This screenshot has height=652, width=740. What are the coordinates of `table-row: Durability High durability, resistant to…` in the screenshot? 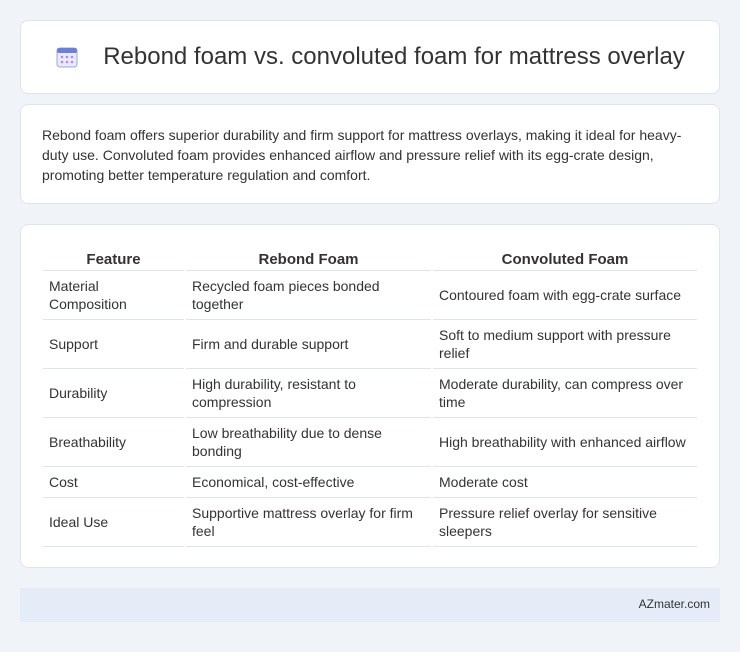 It's located at (370, 393).